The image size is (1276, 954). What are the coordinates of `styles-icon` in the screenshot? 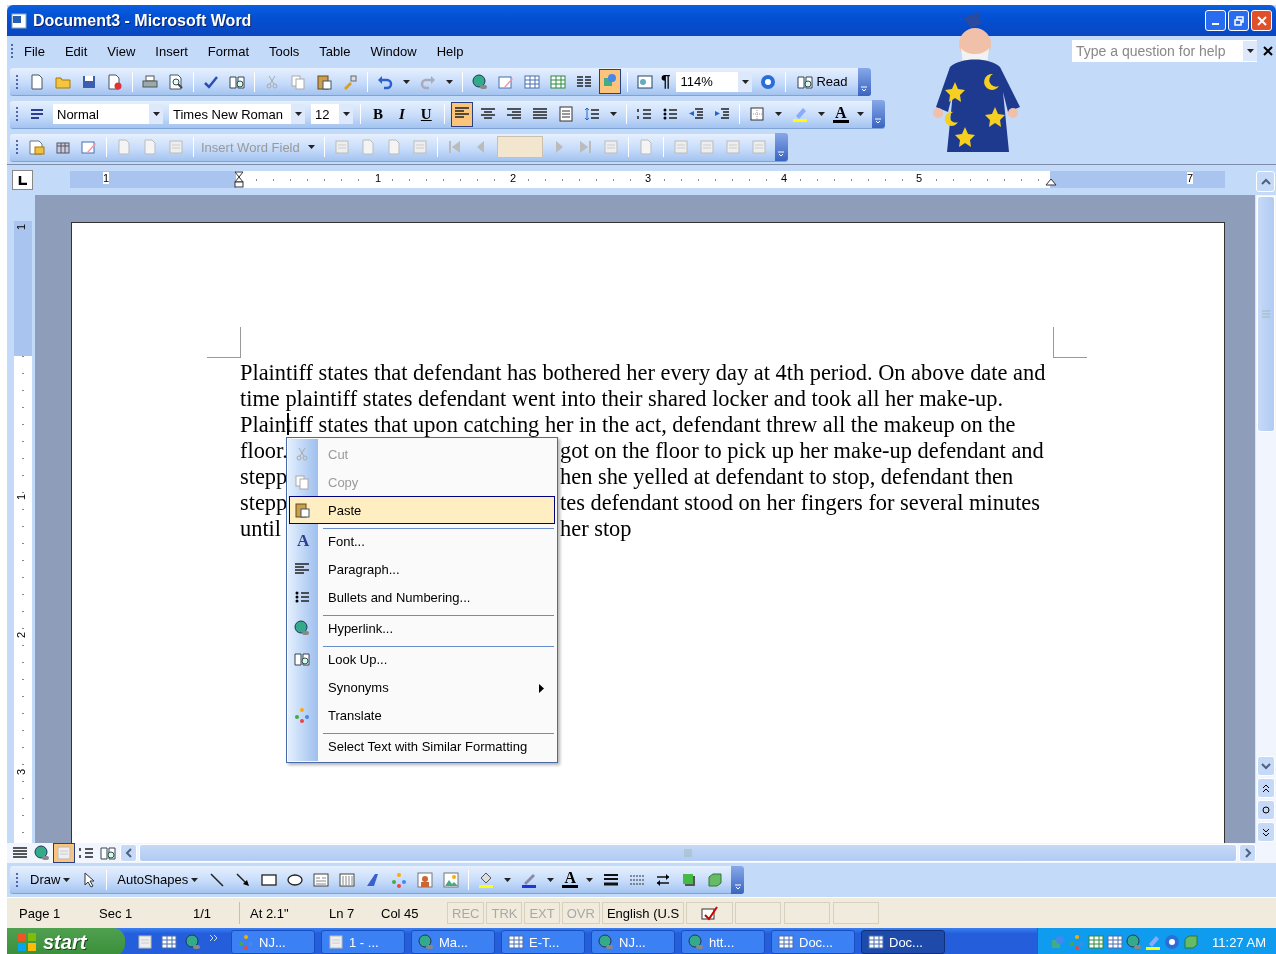 It's located at (37, 114).